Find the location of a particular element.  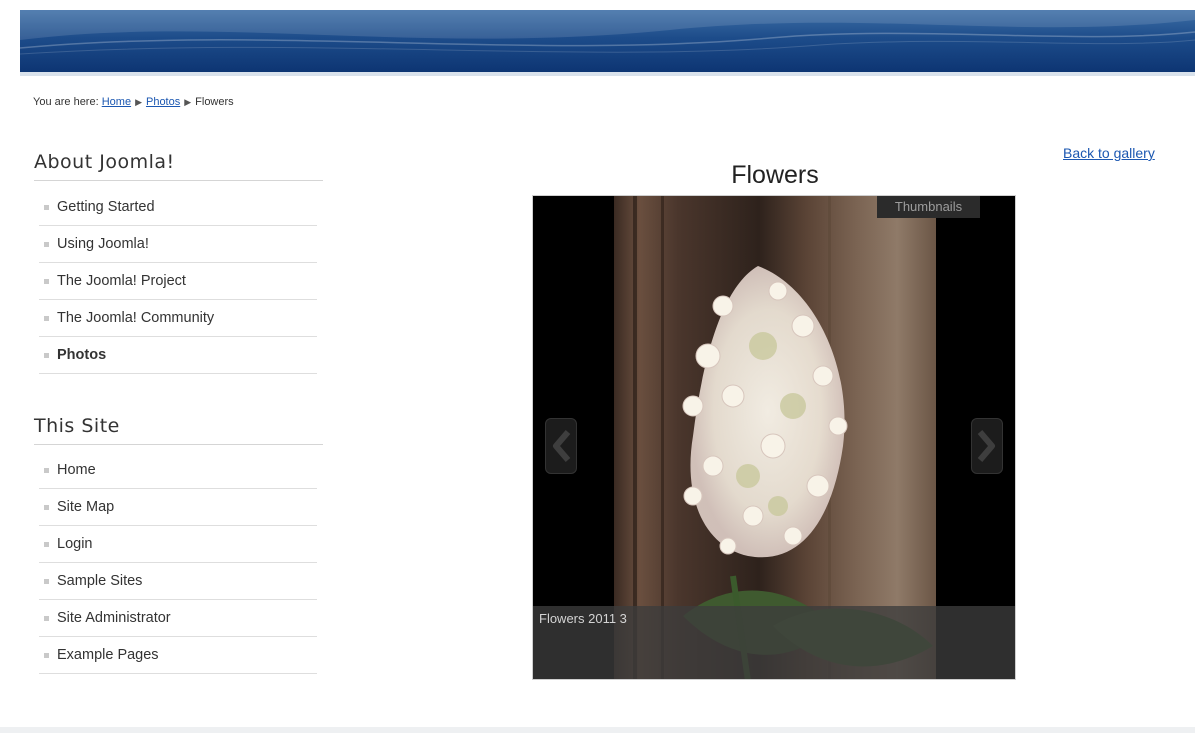

arrow-right-icon is located at coordinates (986, 446).